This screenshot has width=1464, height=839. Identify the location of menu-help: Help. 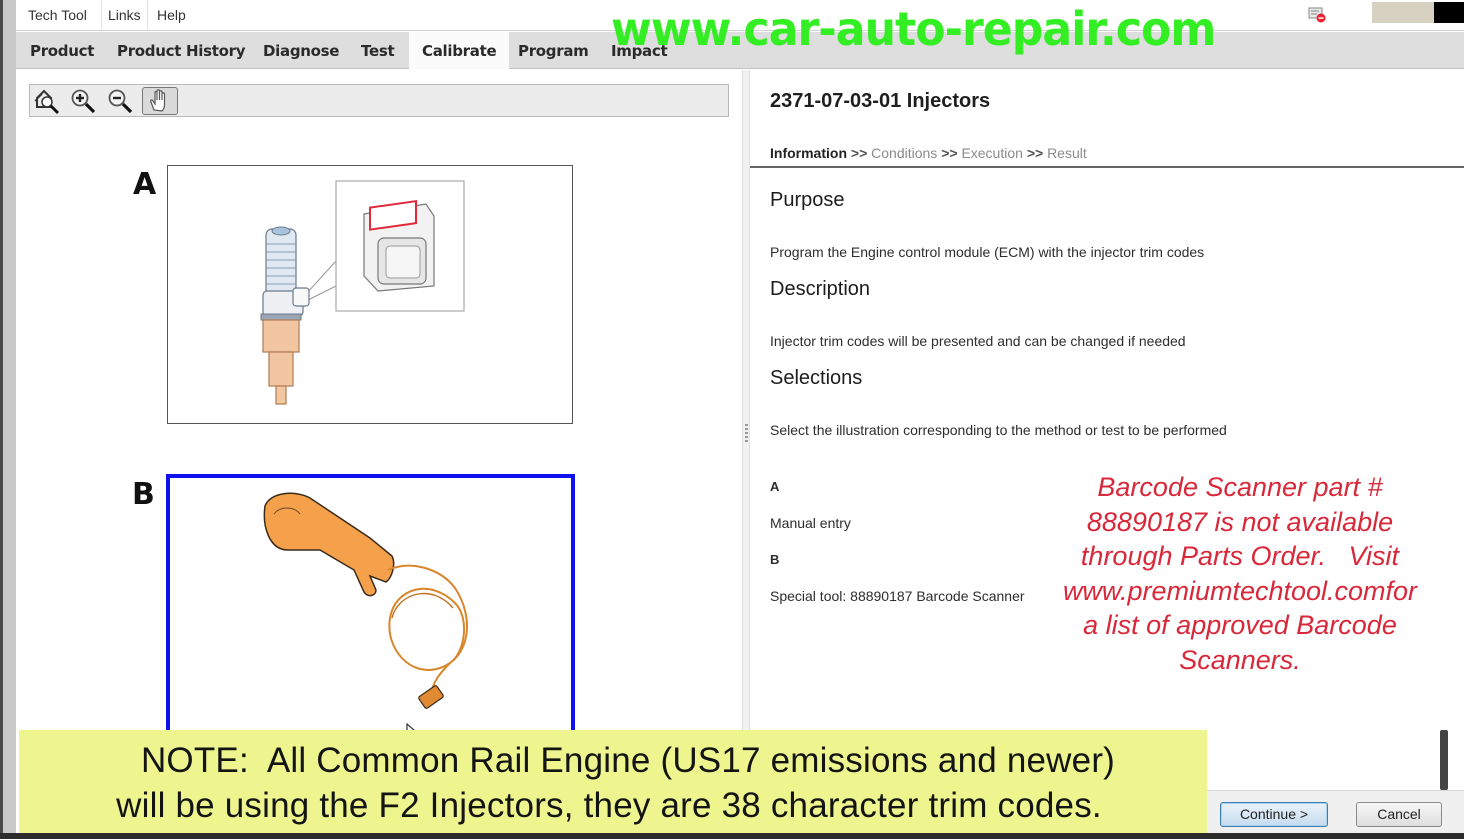
(171, 15).